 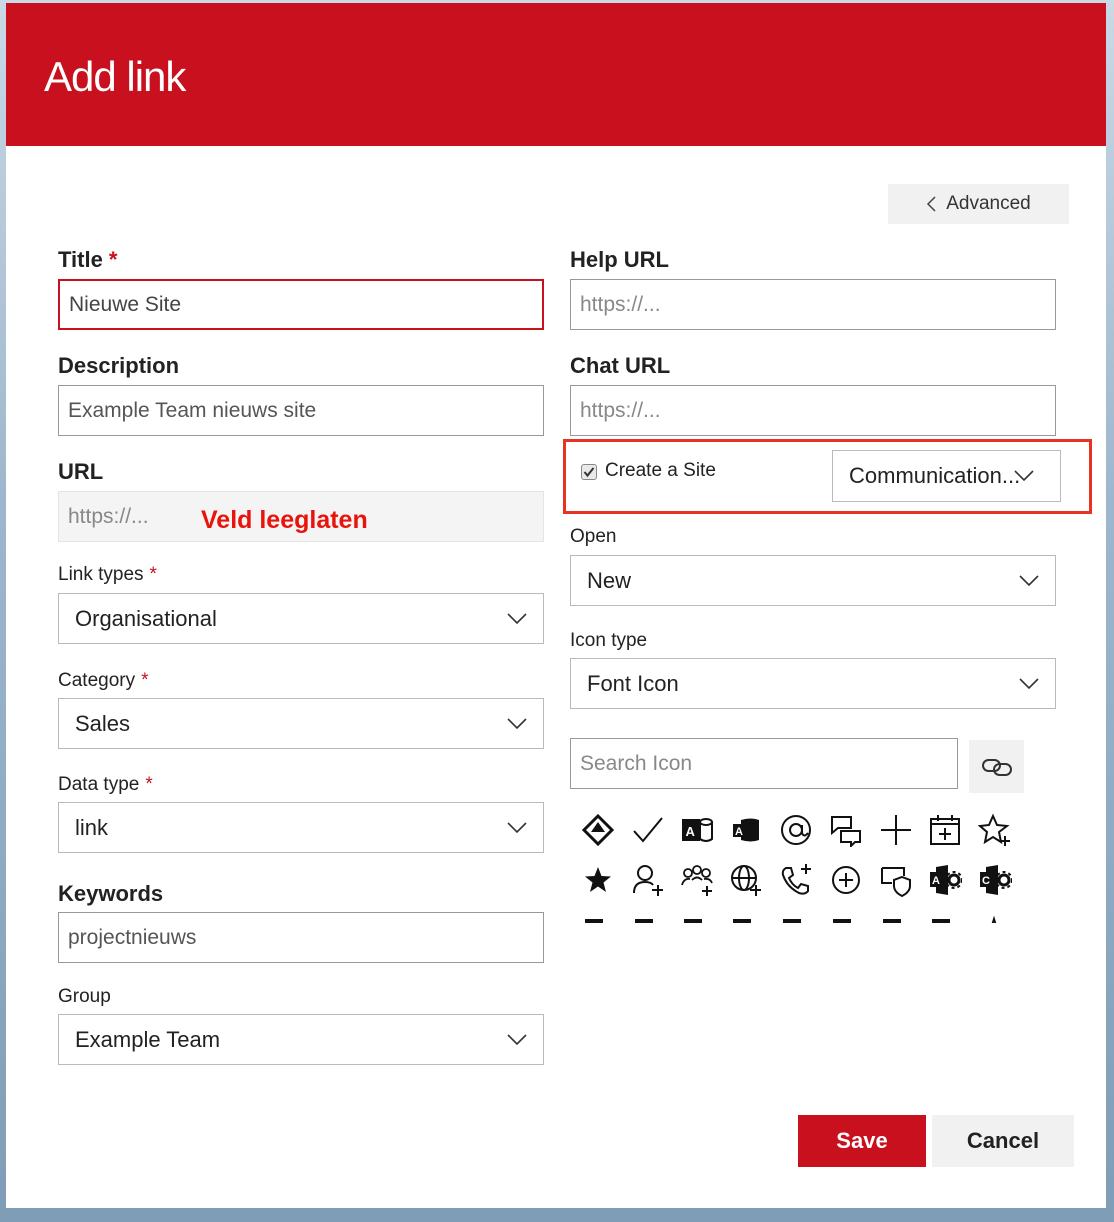 What do you see at coordinates (995, 880) in the screenshot?
I see `admin-settings-icon: C` at bounding box center [995, 880].